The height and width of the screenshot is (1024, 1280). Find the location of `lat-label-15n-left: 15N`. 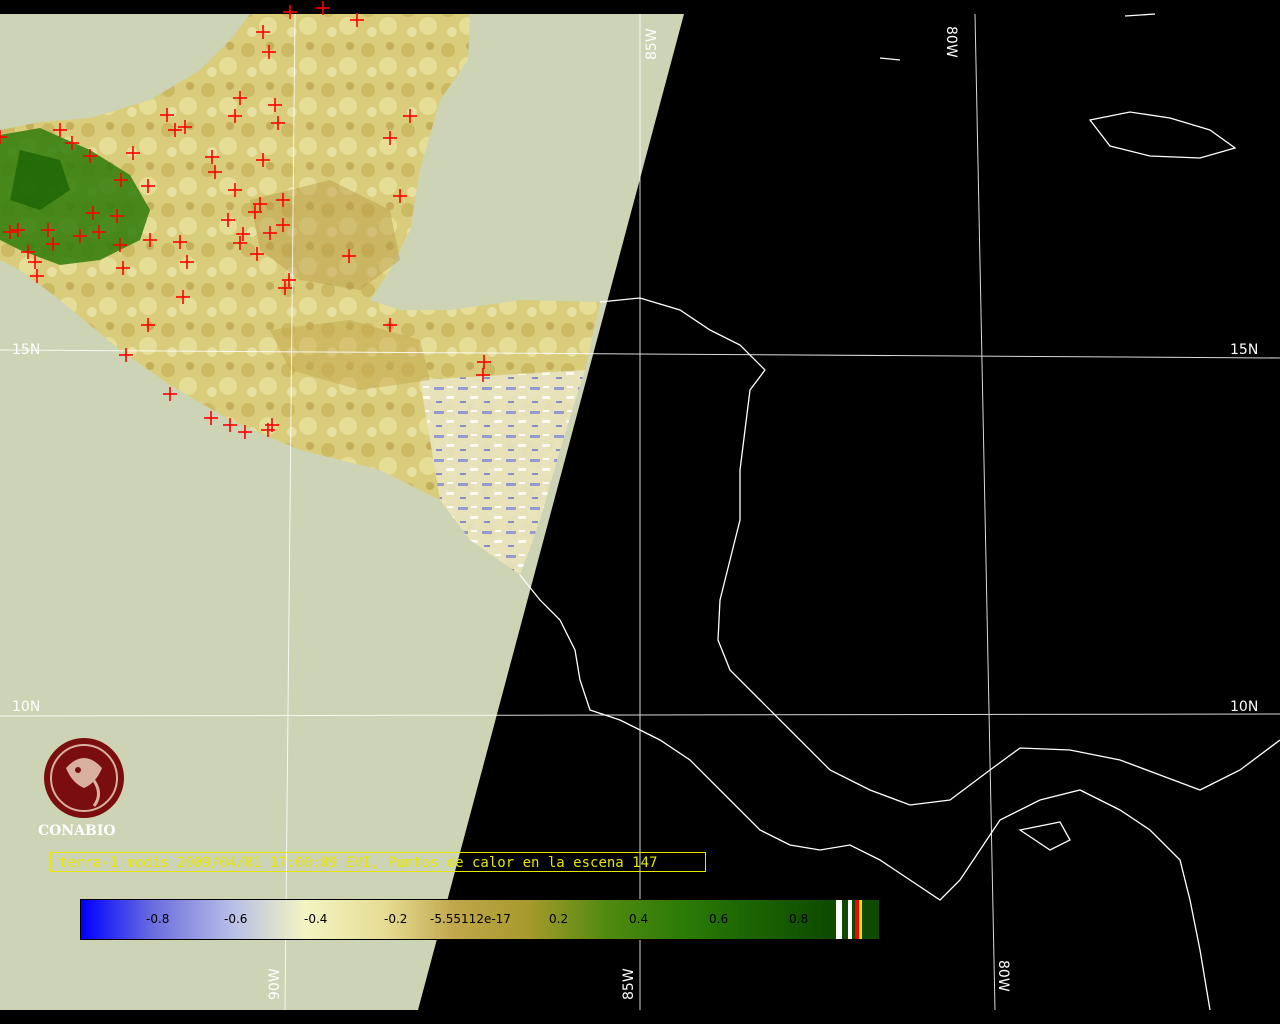

lat-label-15n-left: 15N is located at coordinates (26, 350).